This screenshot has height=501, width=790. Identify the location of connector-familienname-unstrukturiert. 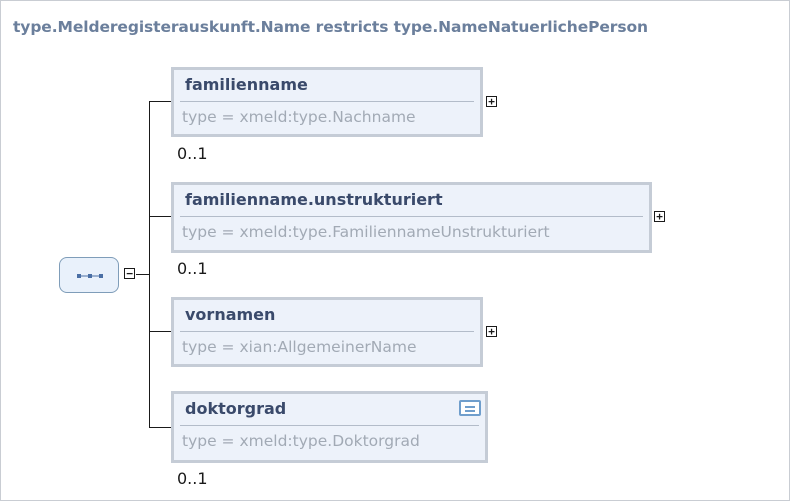
(160, 216).